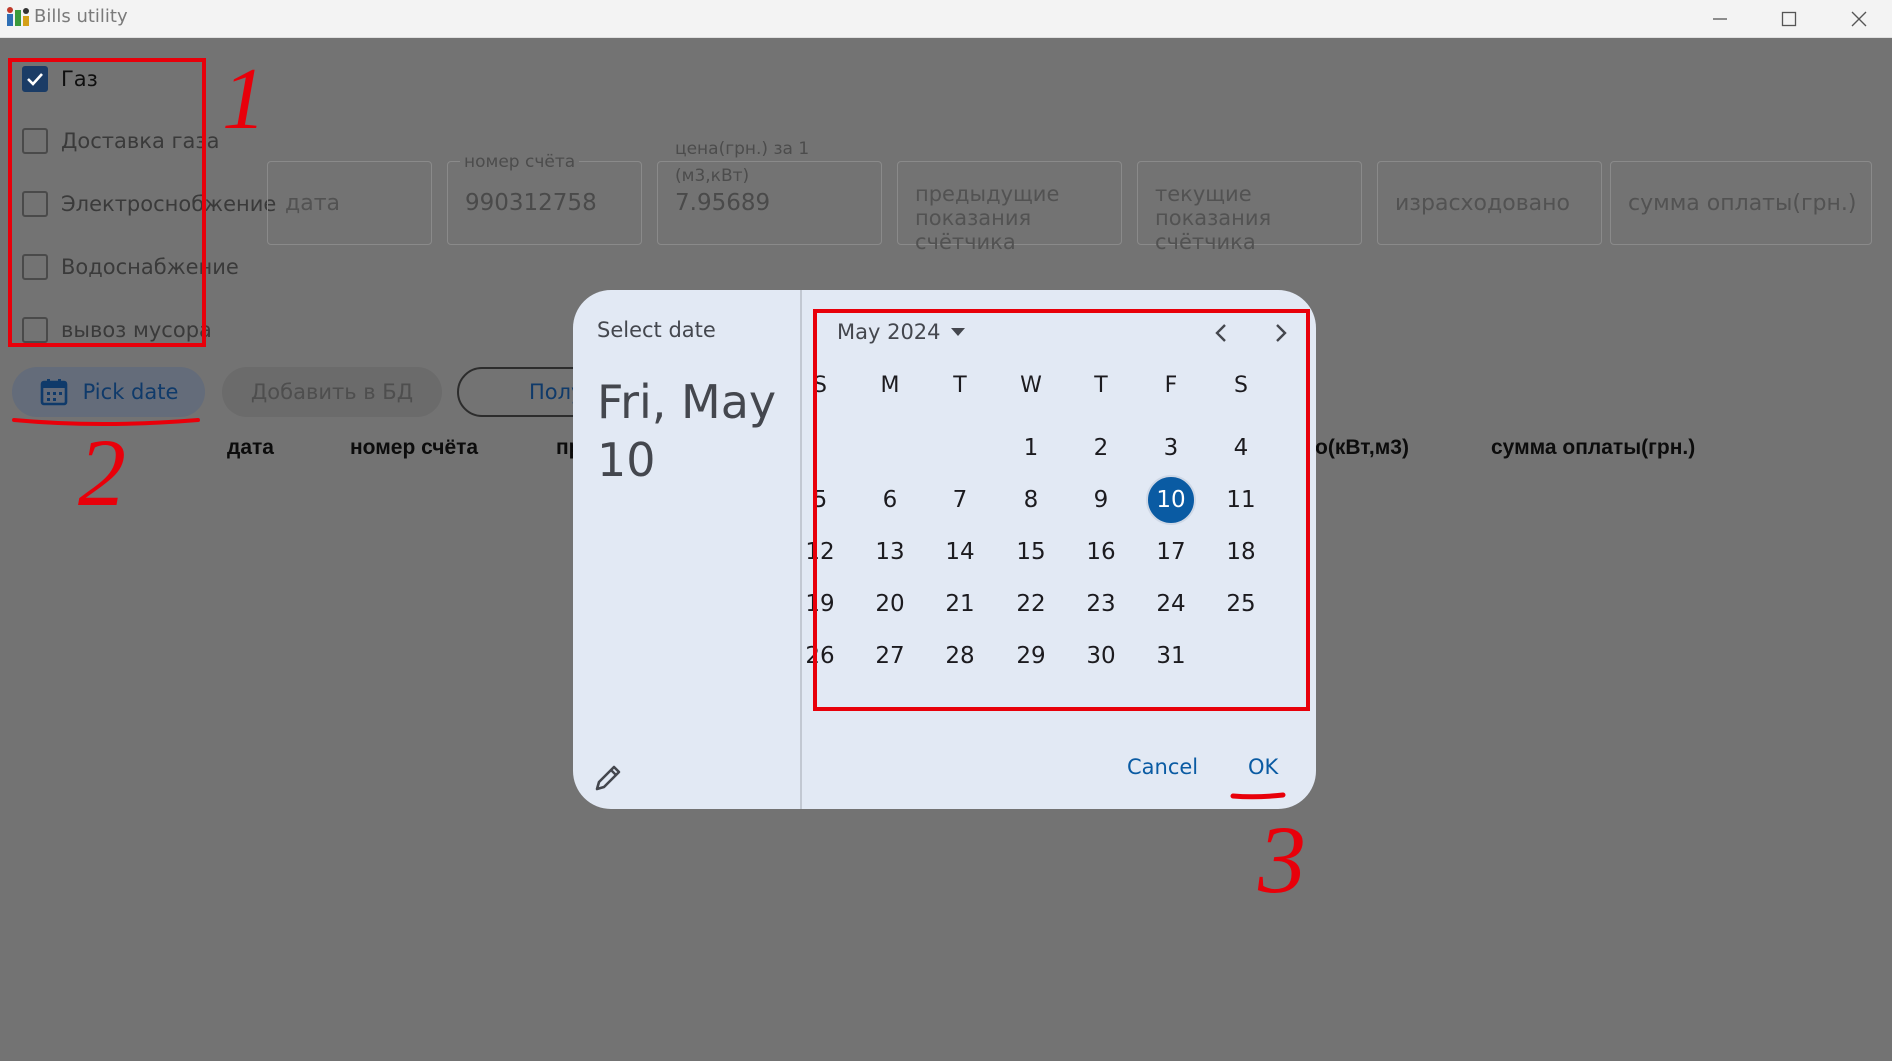 The height and width of the screenshot is (1061, 1892). I want to click on title-bar: Bills utility, so click(946, 19).